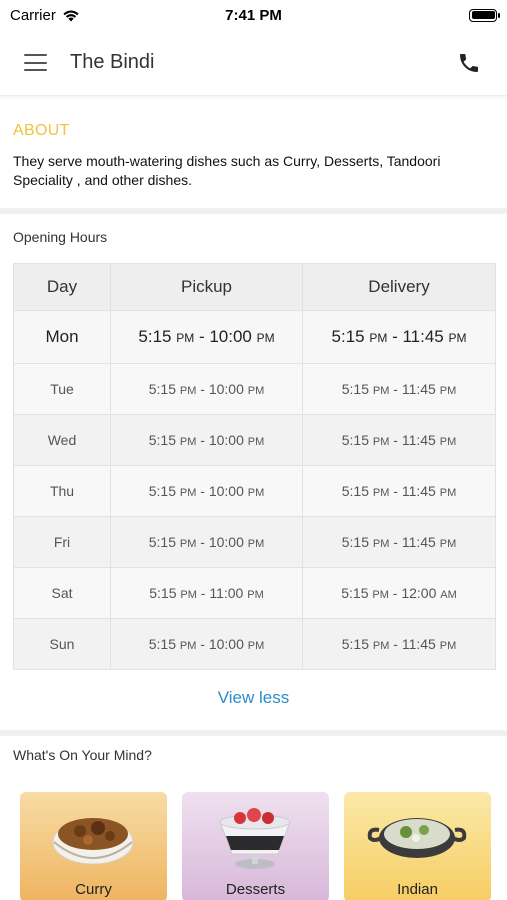 This screenshot has height=900, width=507. Describe the element at coordinates (62, 644) in the screenshot. I see `day-cell: Sun` at that location.